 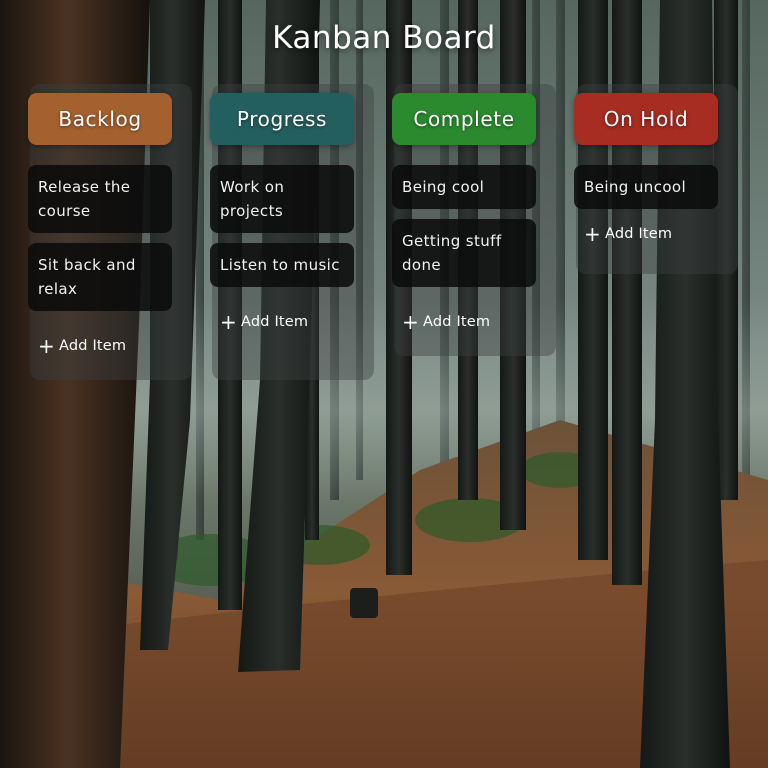 I want to click on card-item: Listen to music, so click(x=282, y=265).